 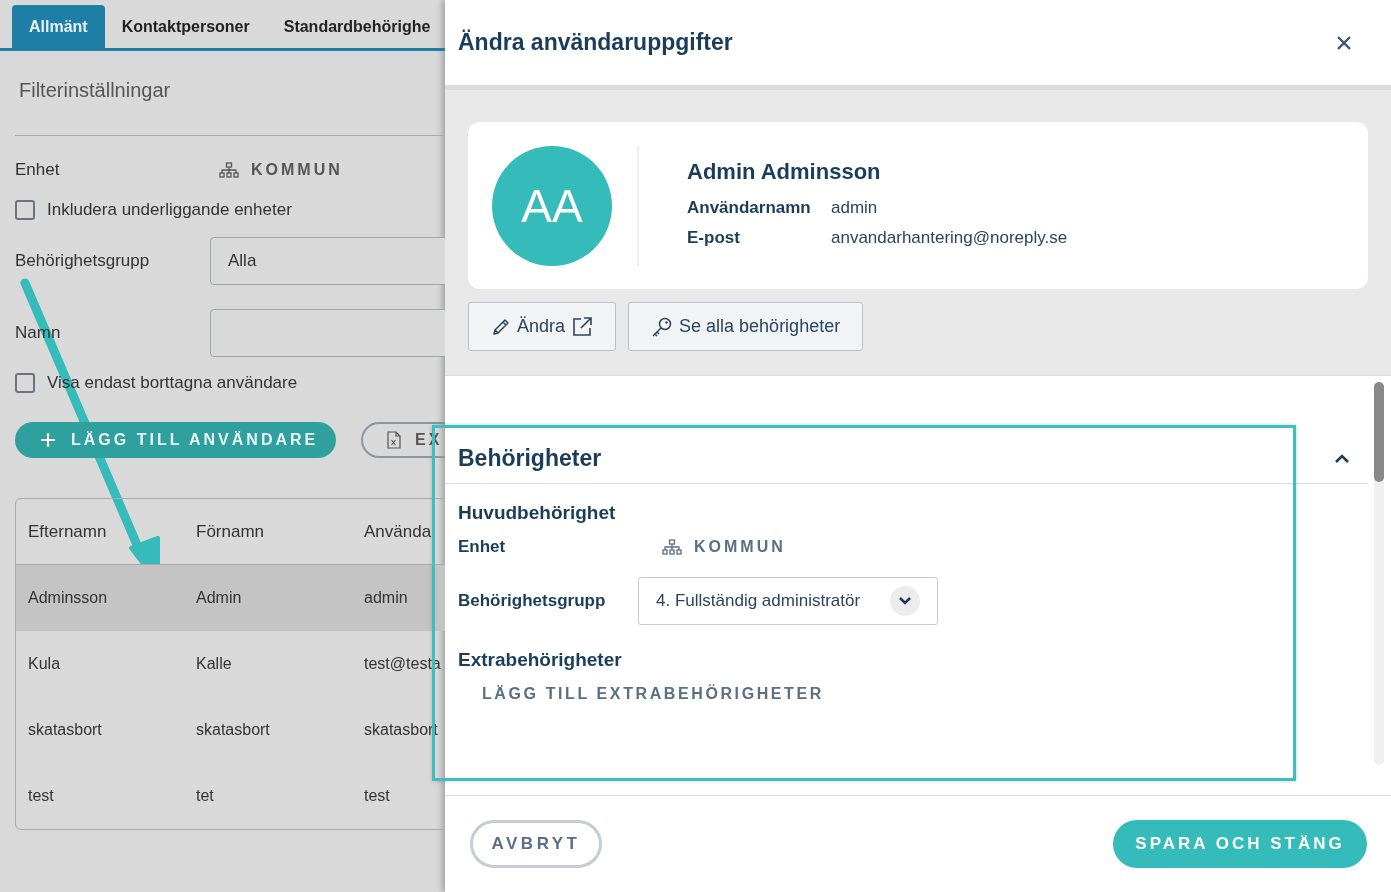 What do you see at coordinates (530, 458) in the screenshot?
I see `section-title: Behörigheter` at bounding box center [530, 458].